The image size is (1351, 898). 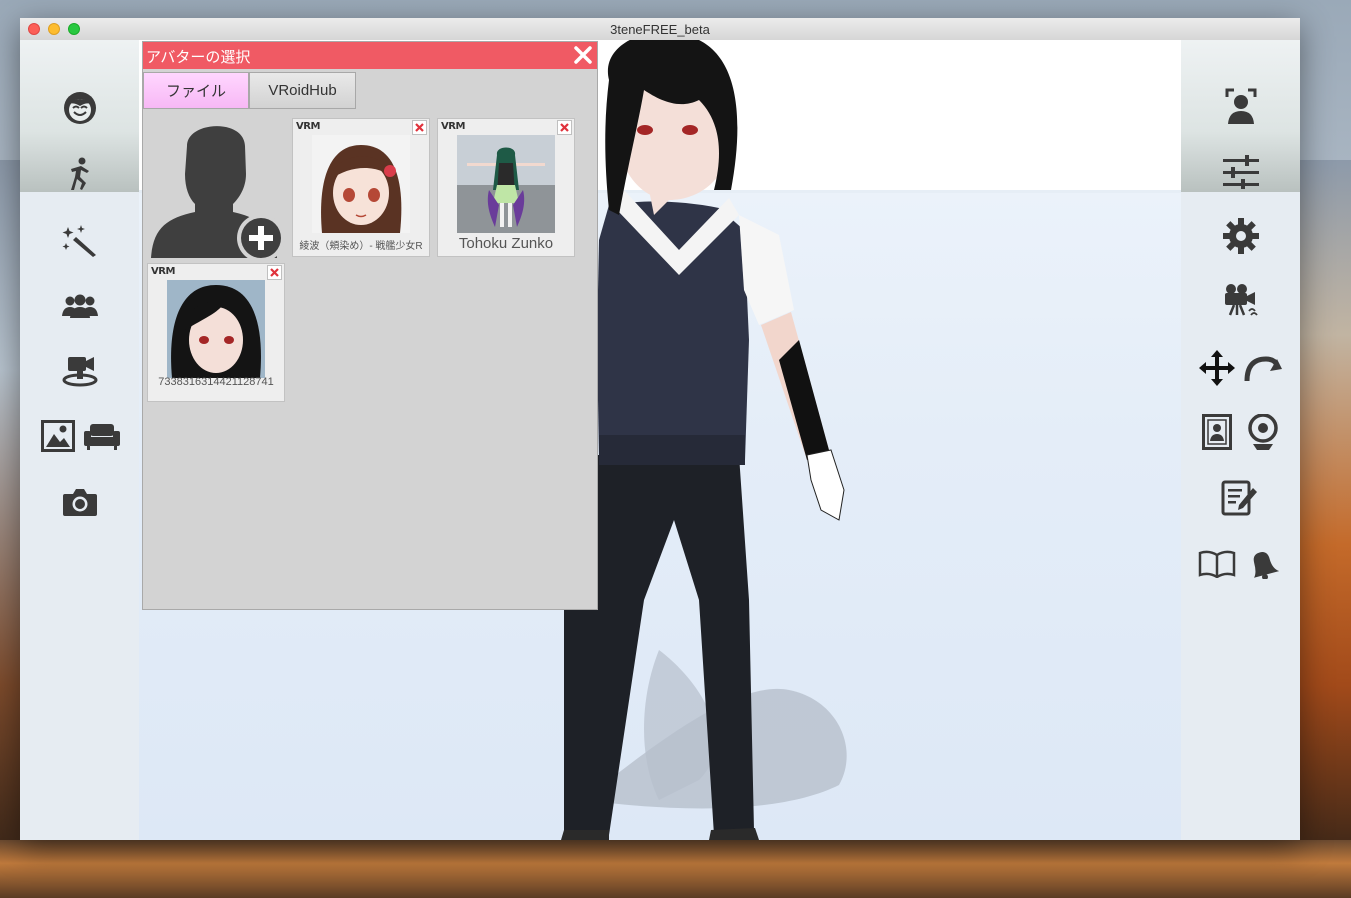 What do you see at coordinates (1240, 440) in the screenshot?
I see `right-toolbar` at bounding box center [1240, 440].